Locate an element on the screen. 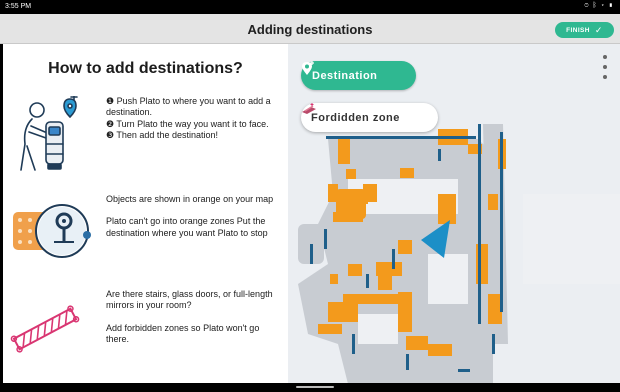  destination-label: Destination is located at coordinates (345, 75).